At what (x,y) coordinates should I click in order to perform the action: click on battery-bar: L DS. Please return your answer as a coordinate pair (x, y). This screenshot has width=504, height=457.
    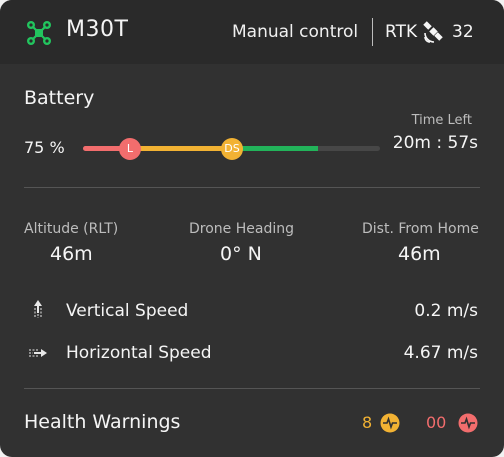
    Looking at the image, I should click on (231, 149).